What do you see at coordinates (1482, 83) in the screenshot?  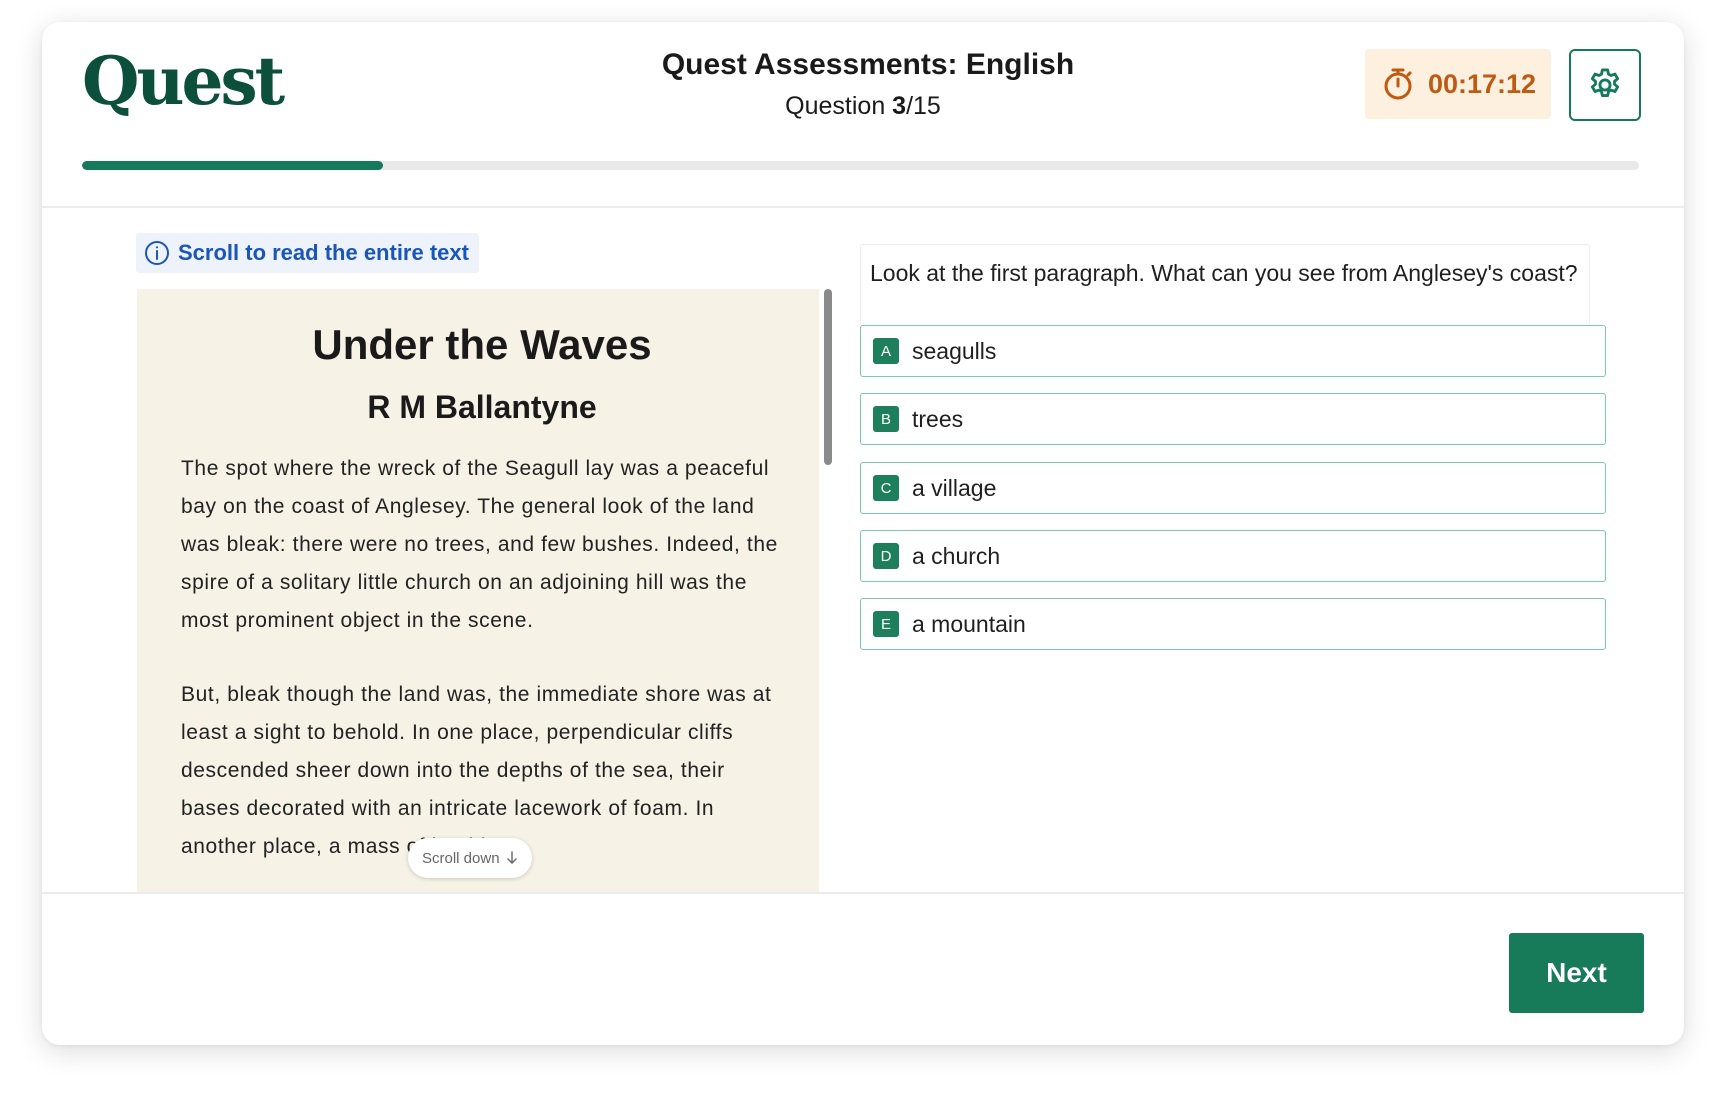 I see `timer-value: 00:17:12` at bounding box center [1482, 83].